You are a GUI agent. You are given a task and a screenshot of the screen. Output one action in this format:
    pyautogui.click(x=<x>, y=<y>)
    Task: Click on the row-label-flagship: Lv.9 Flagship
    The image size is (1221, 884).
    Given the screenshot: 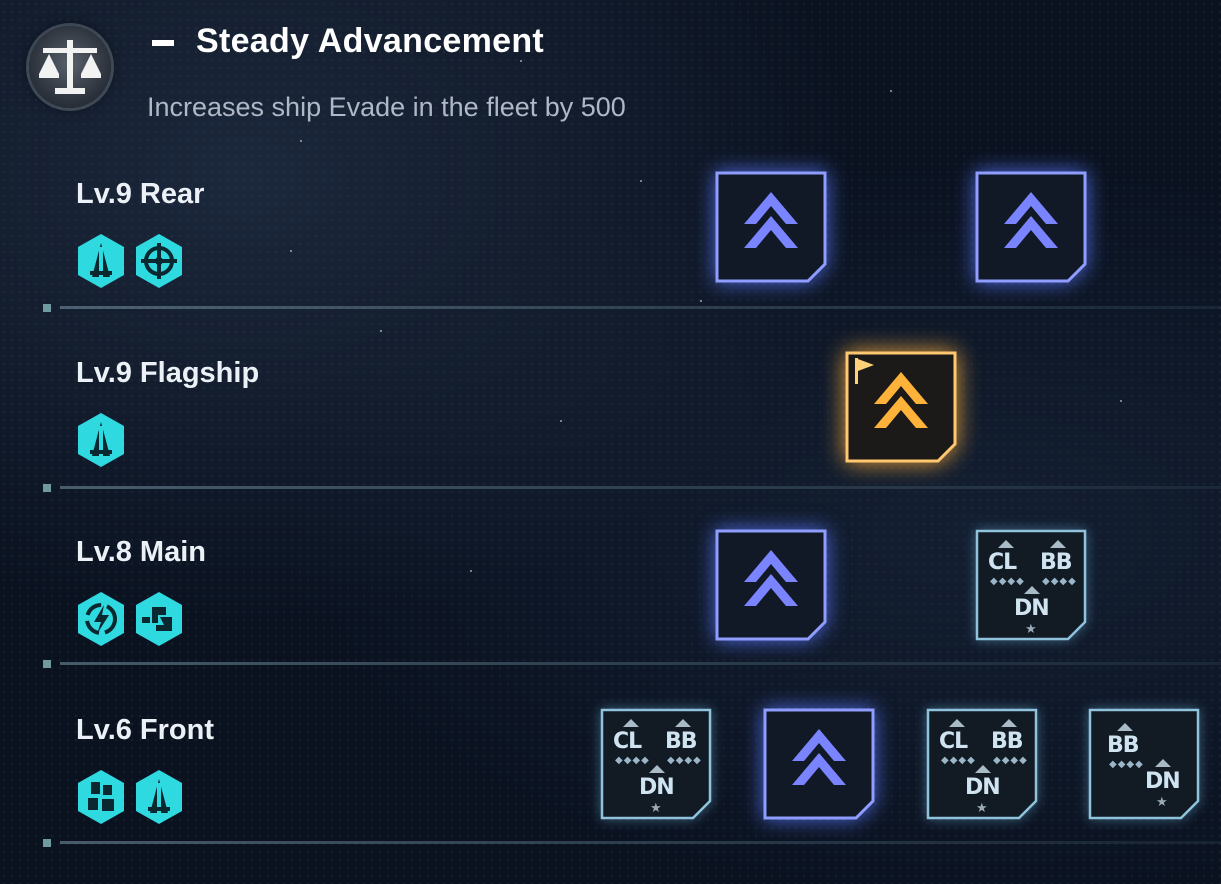 What is the action you would take?
    pyautogui.click(x=168, y=373)
    